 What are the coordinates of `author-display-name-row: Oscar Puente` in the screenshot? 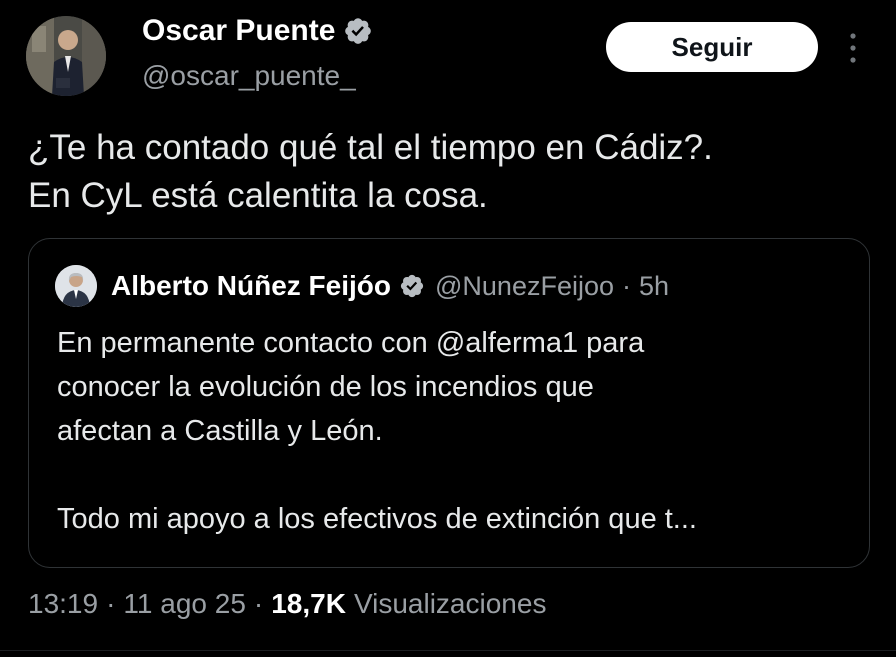 It's located at (257, 31).